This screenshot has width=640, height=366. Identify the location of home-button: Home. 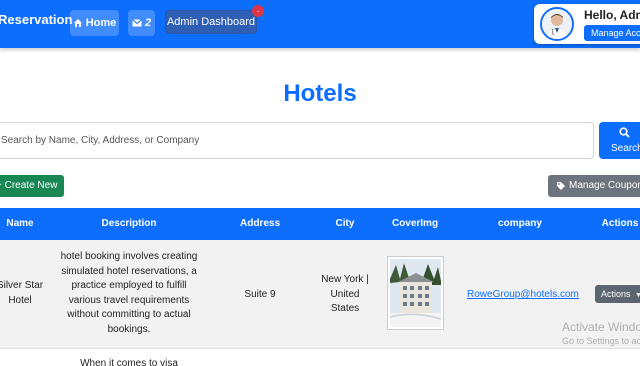
(94, 23).